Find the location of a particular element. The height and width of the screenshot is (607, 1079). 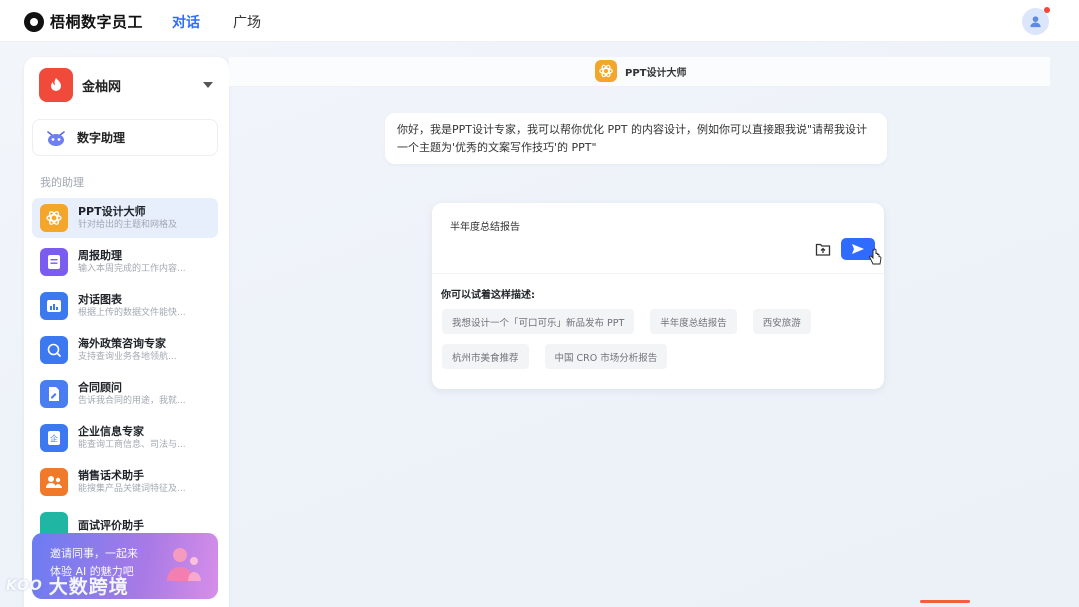

globe-icon is located at coordinates (54, 350).